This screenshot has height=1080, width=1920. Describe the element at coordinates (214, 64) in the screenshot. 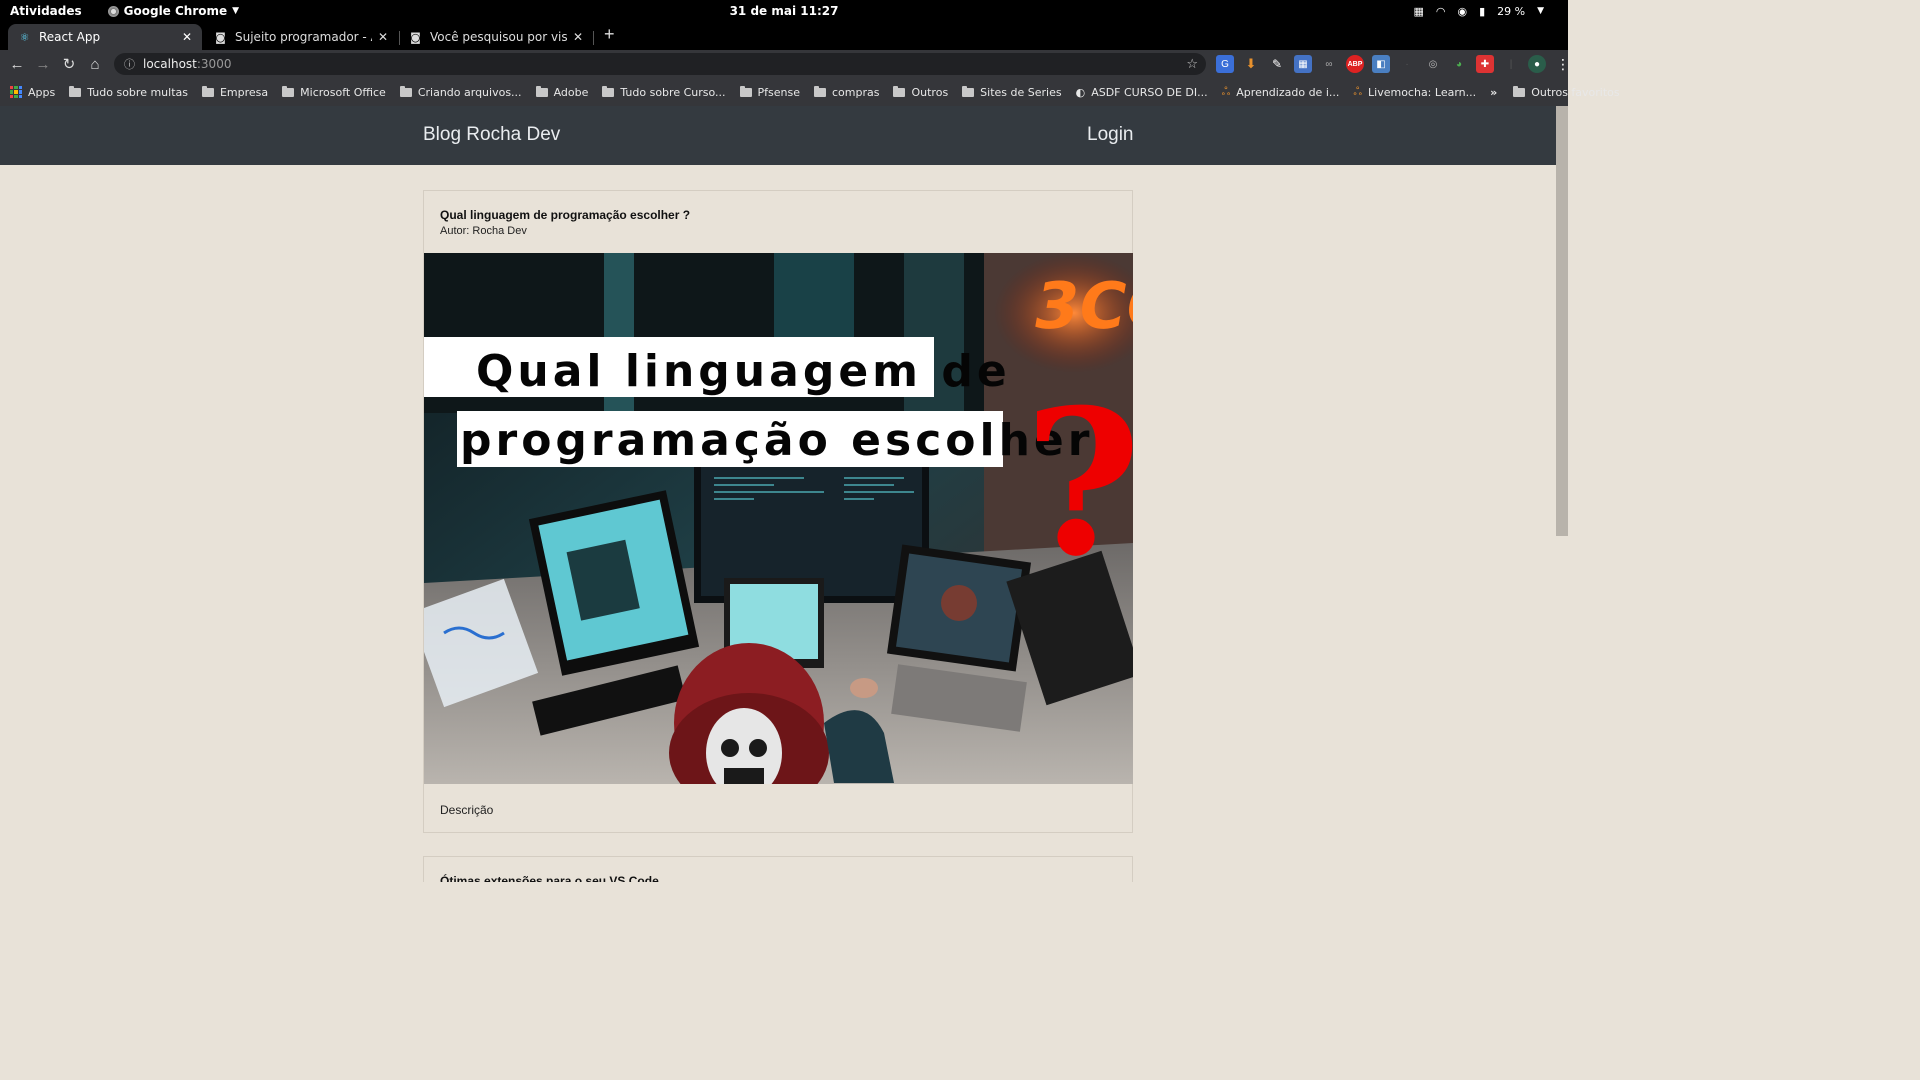

I see `url-port: :3000` at that location.